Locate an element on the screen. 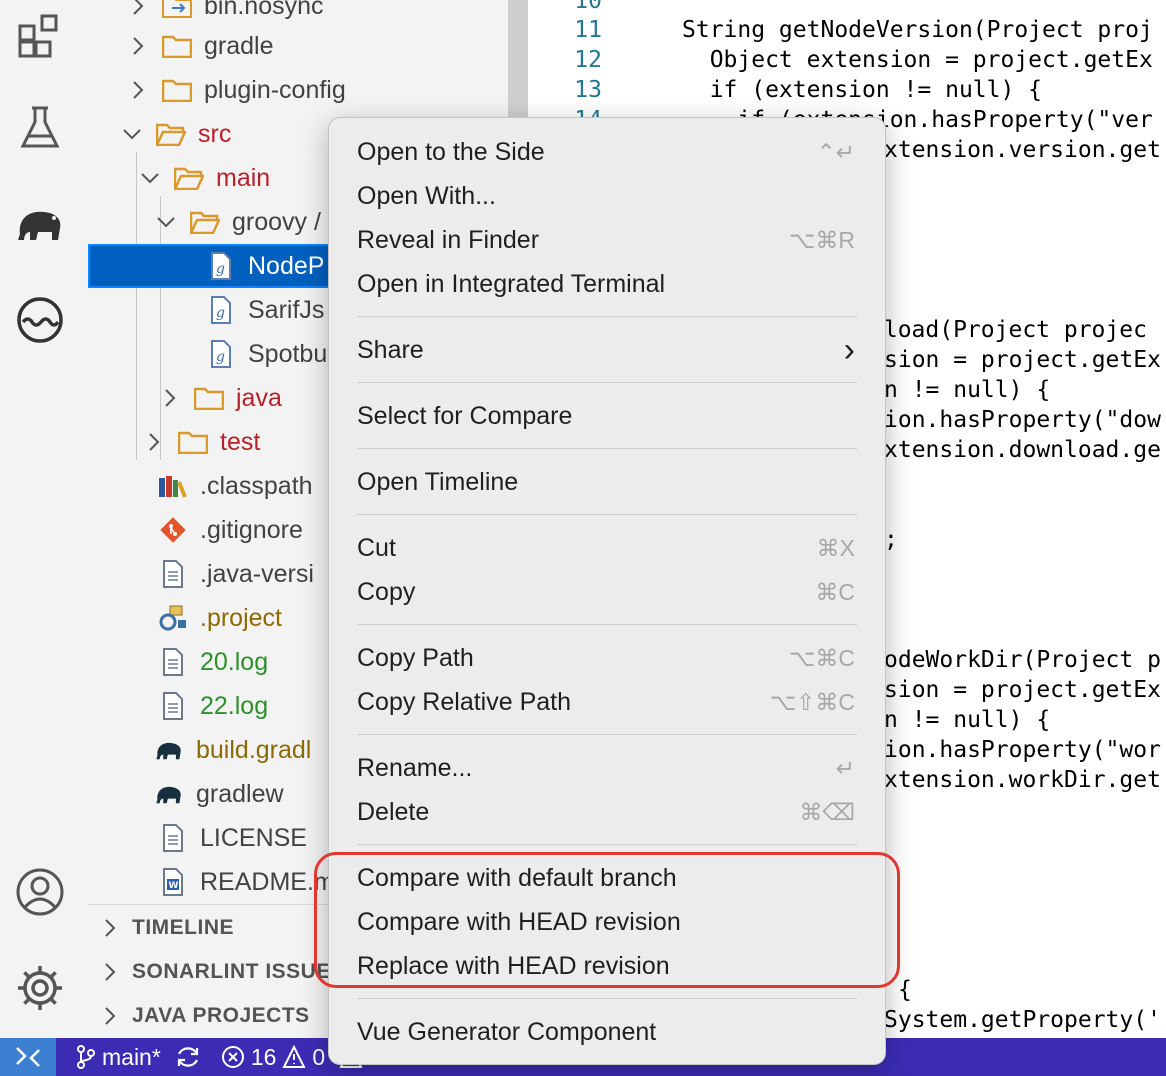  git-icon is located at coordinates (173, 530).